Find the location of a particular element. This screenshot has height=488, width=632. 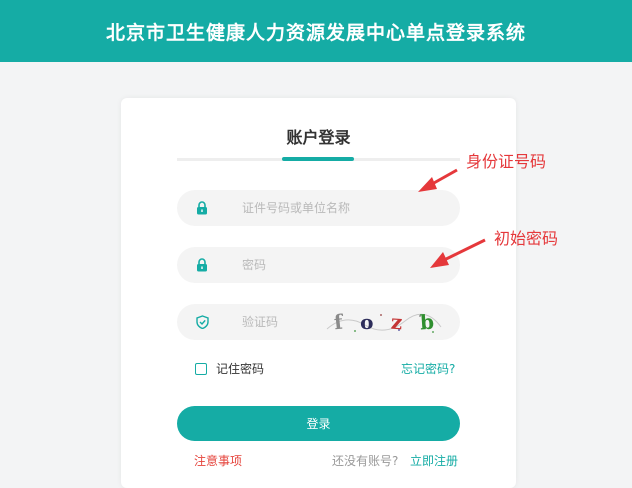

top-header: 北京市卫生健康人力资源发展中心单点登录系统 is located at coordinates (316, 31).